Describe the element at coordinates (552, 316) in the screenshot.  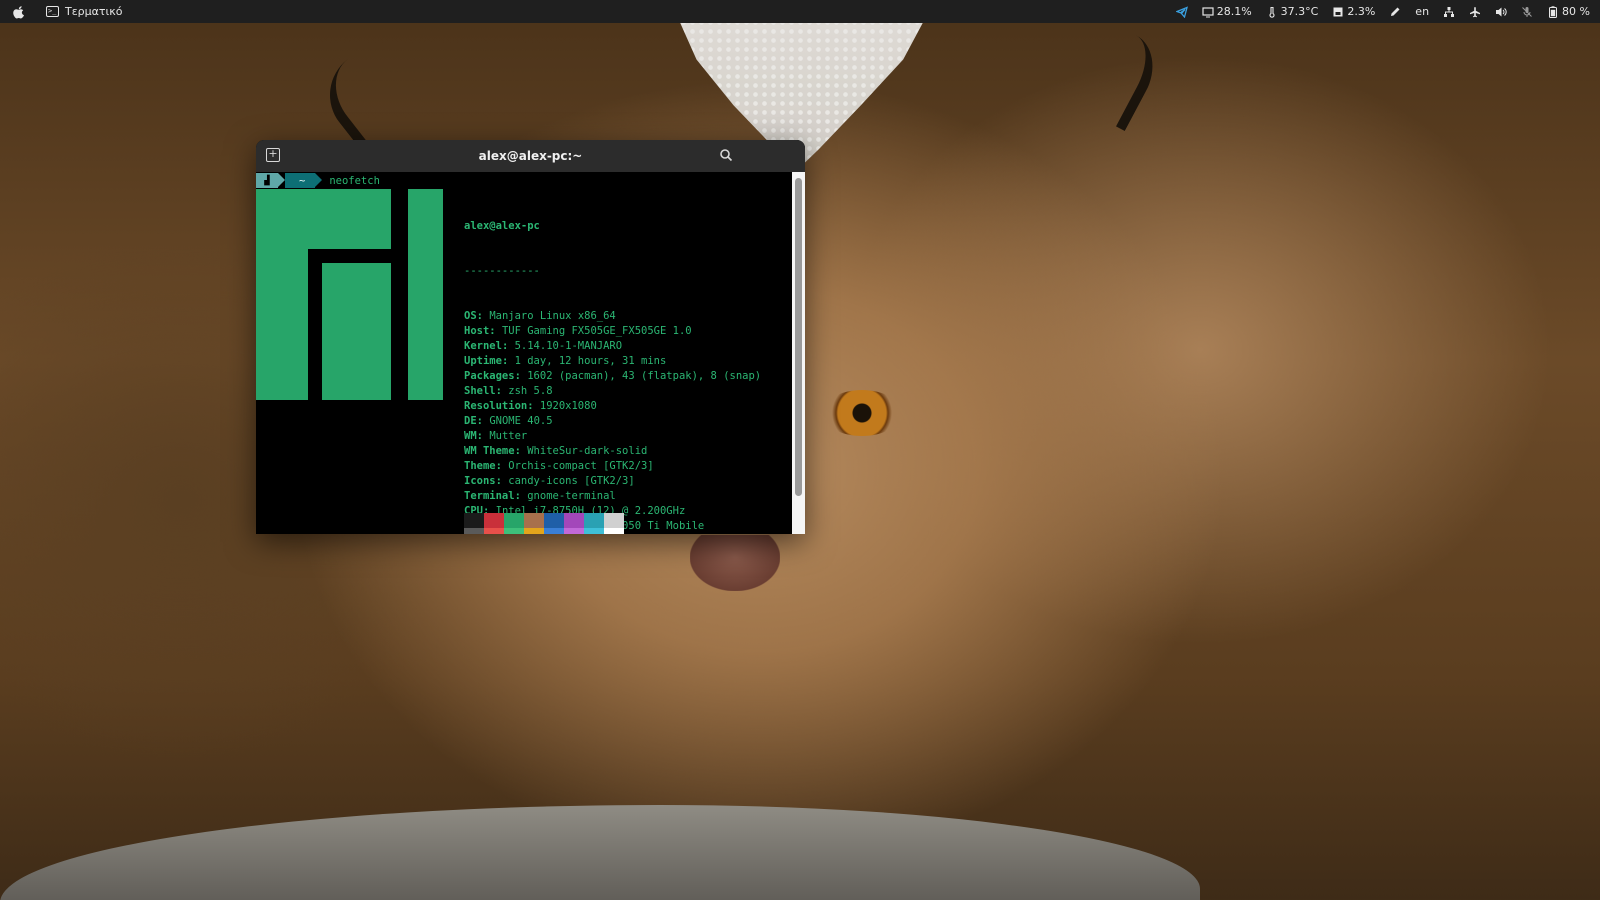
I see `info-value: Manjaro Linux x86_64` at that location.